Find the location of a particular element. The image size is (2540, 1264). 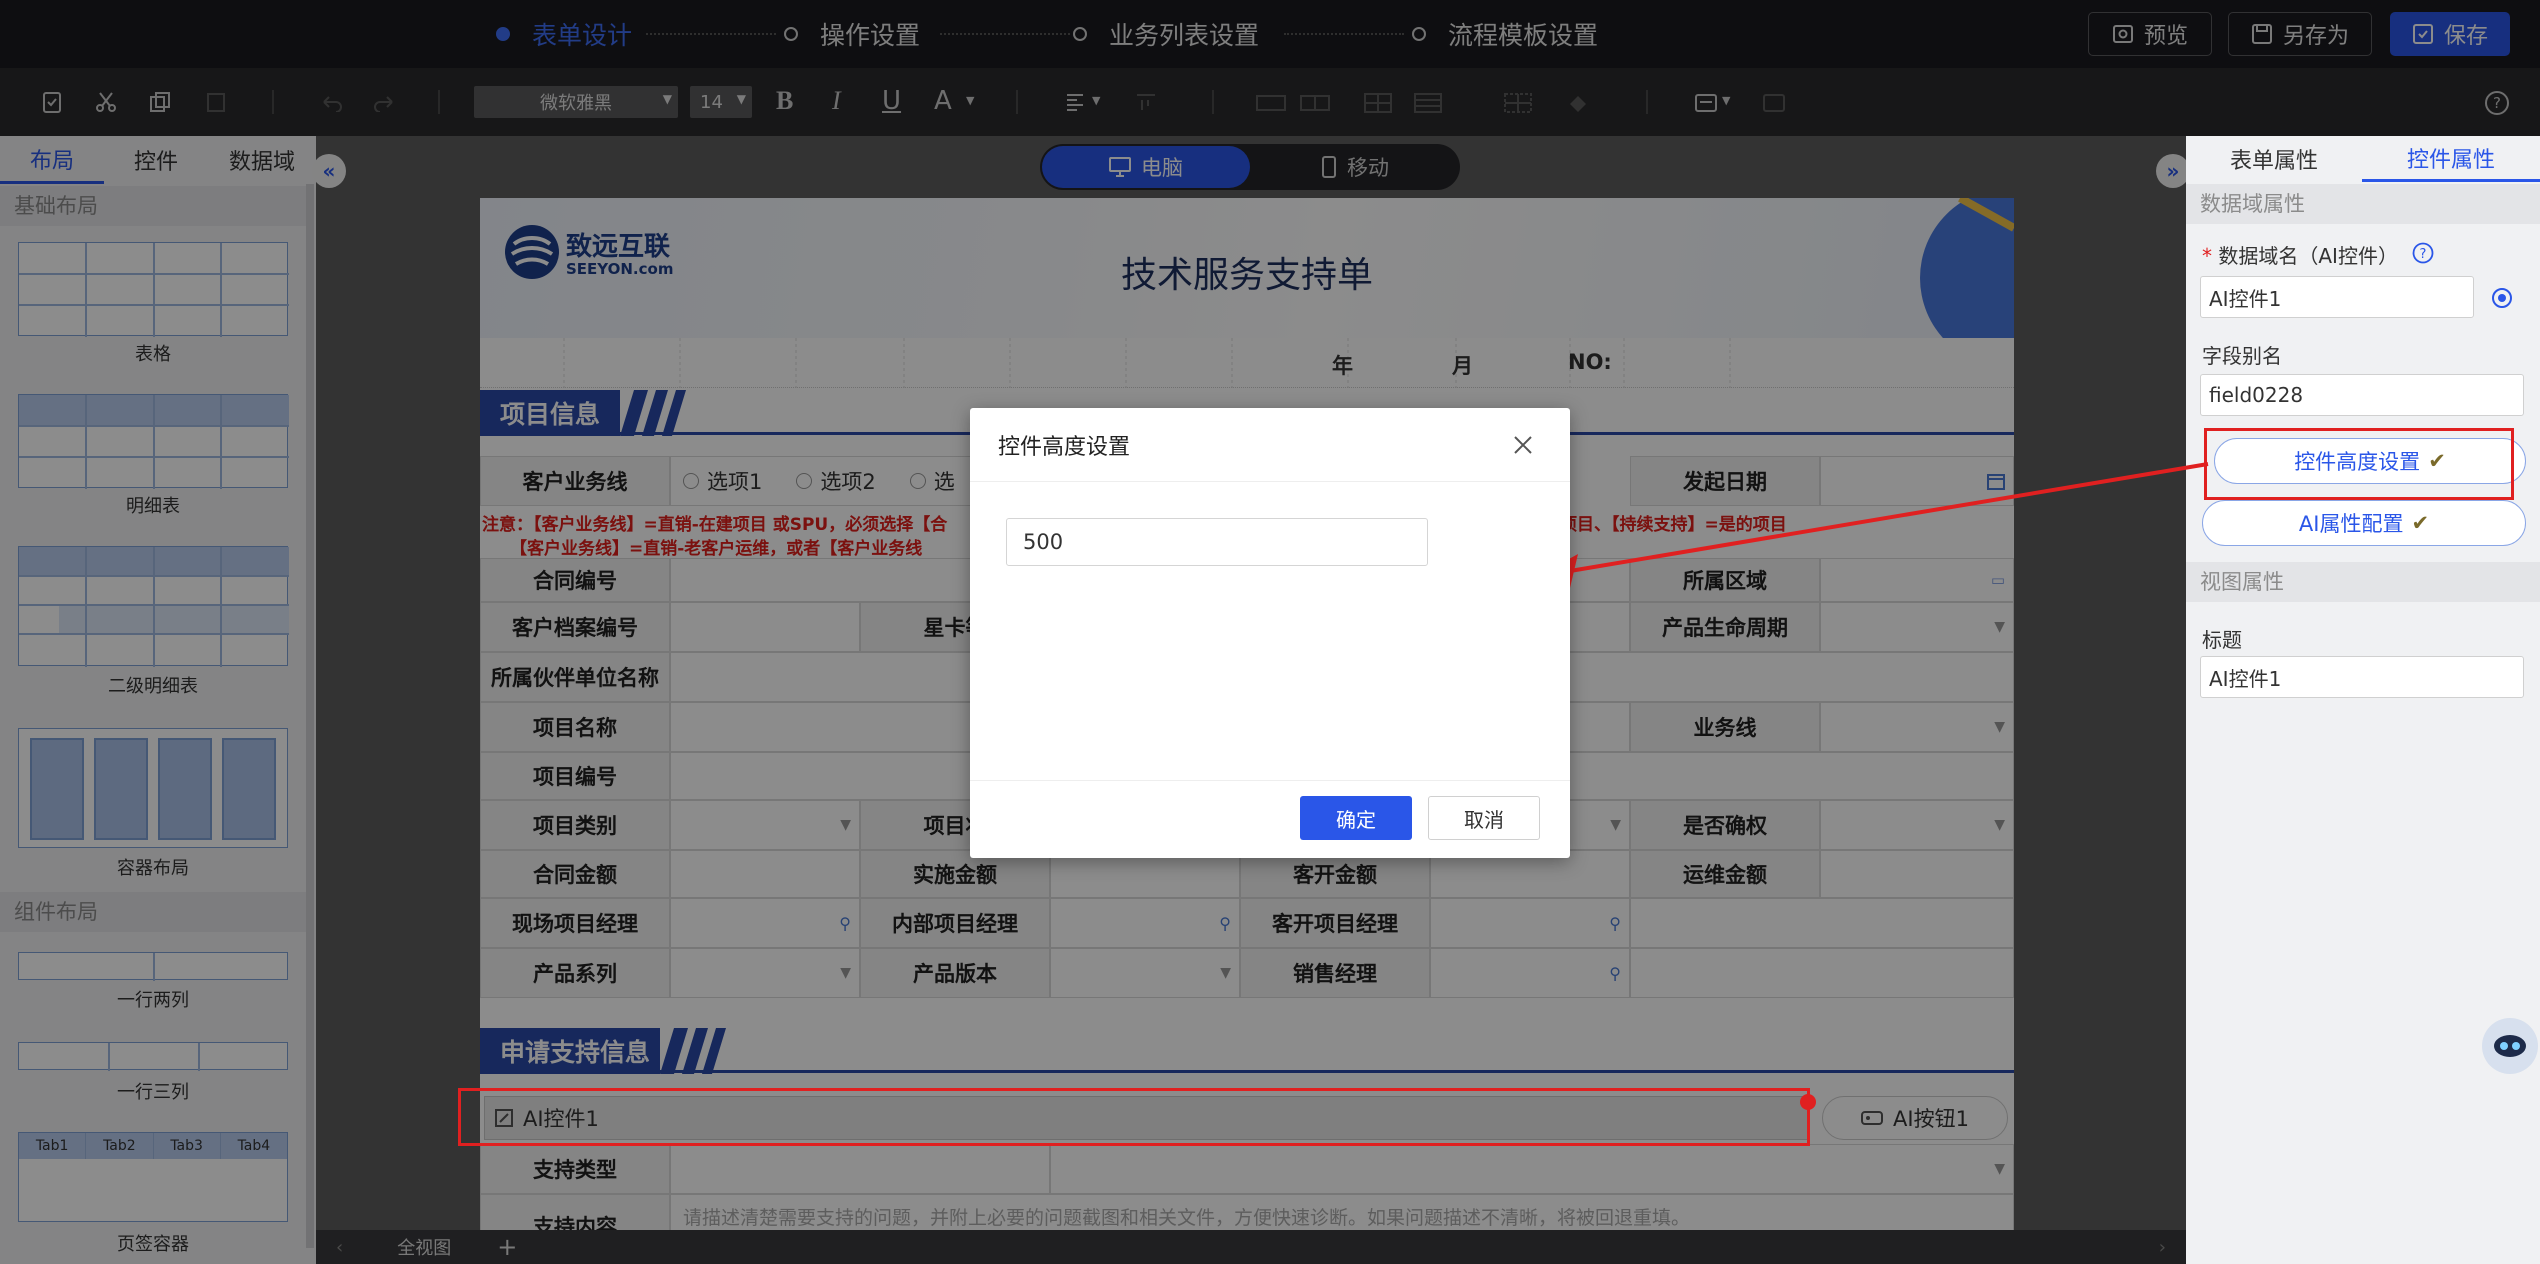

tab-control-properties: 控件属性 is located at coordinates (2451, 159).